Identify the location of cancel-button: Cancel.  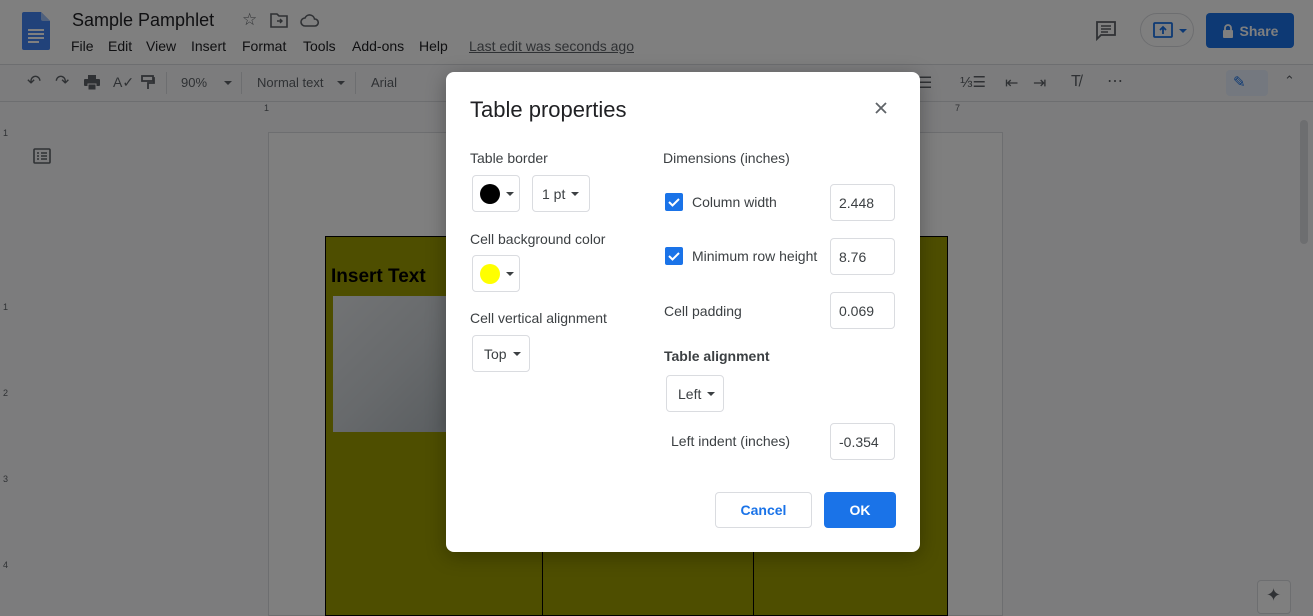
(763, 510).